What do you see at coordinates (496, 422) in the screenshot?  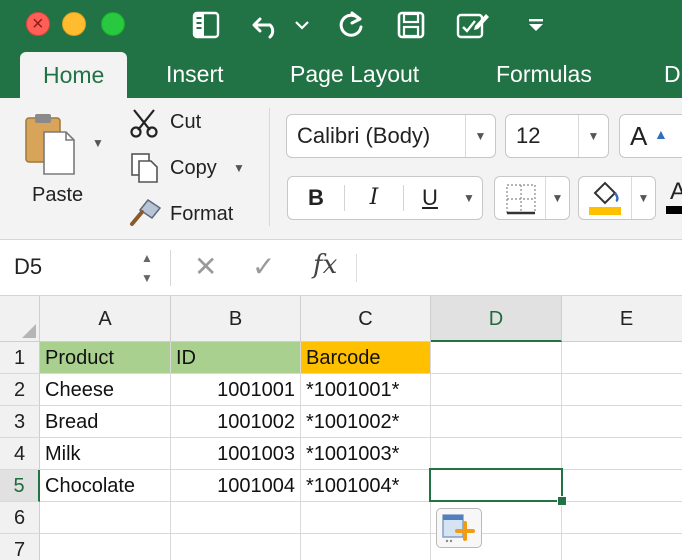 I see `cell-d3` at bounding box center [496, 422].